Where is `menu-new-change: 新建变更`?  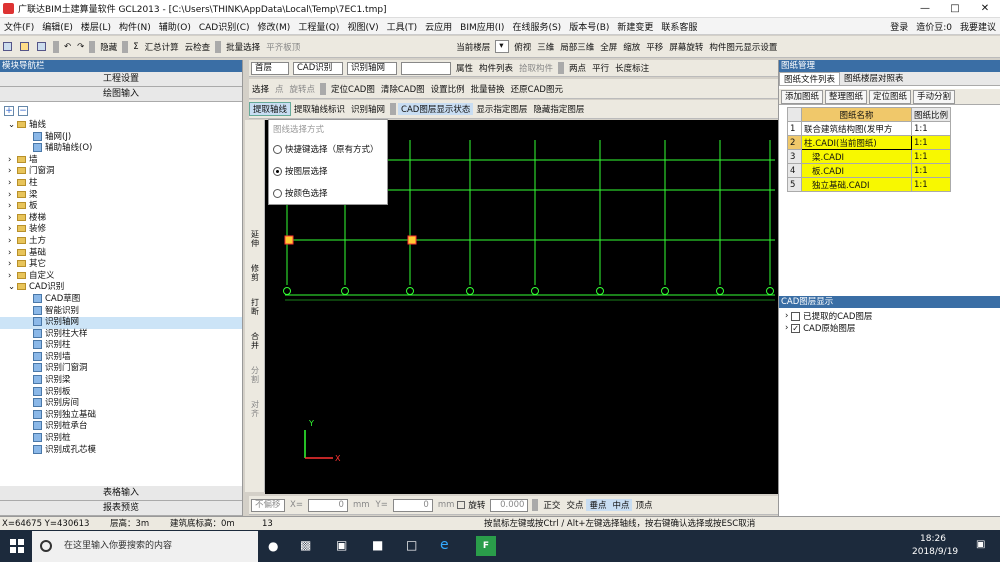
menu-new-change: 新建变更 is located at coordinates (635, 26).